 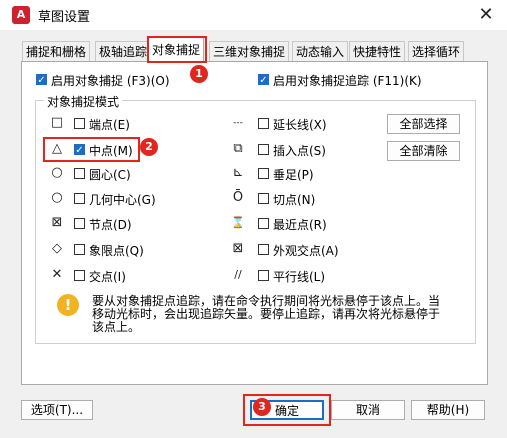 I want to click on intersection-label: 交点(I), so click(x=107, y=277).